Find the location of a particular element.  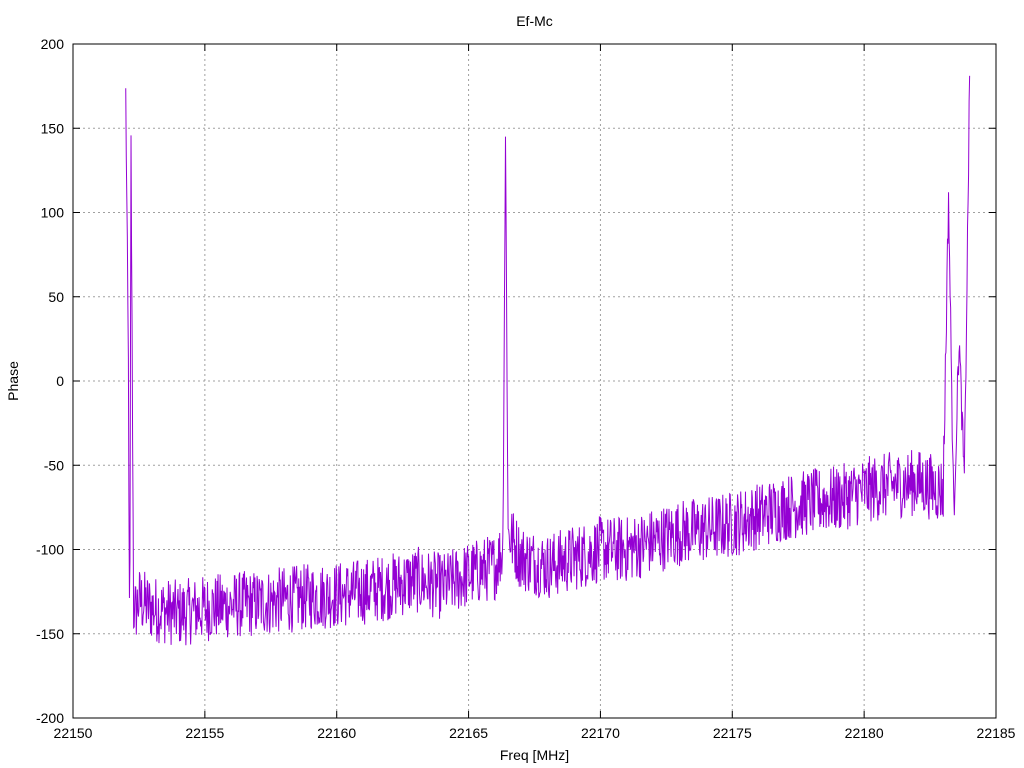

x-tick-label: 22165 is located at coordinates (468, 733).